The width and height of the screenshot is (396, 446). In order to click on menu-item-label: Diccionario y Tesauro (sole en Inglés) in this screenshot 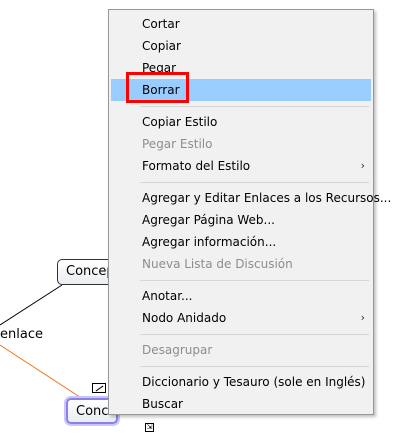, I will do `click(254, 382)`.